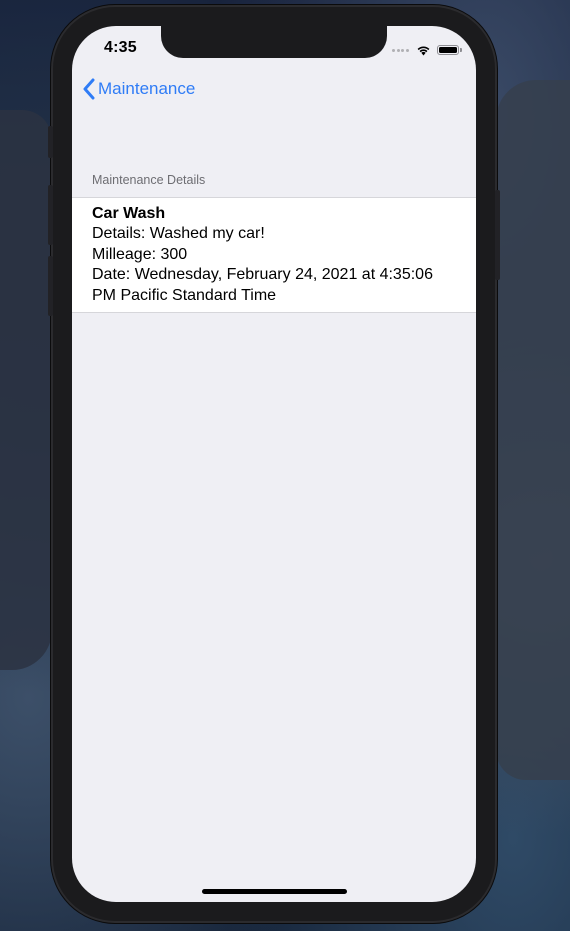  Describe the element at coordinates (129, 213) in the screenshot. I see `record-title: Car Wash` at that location.